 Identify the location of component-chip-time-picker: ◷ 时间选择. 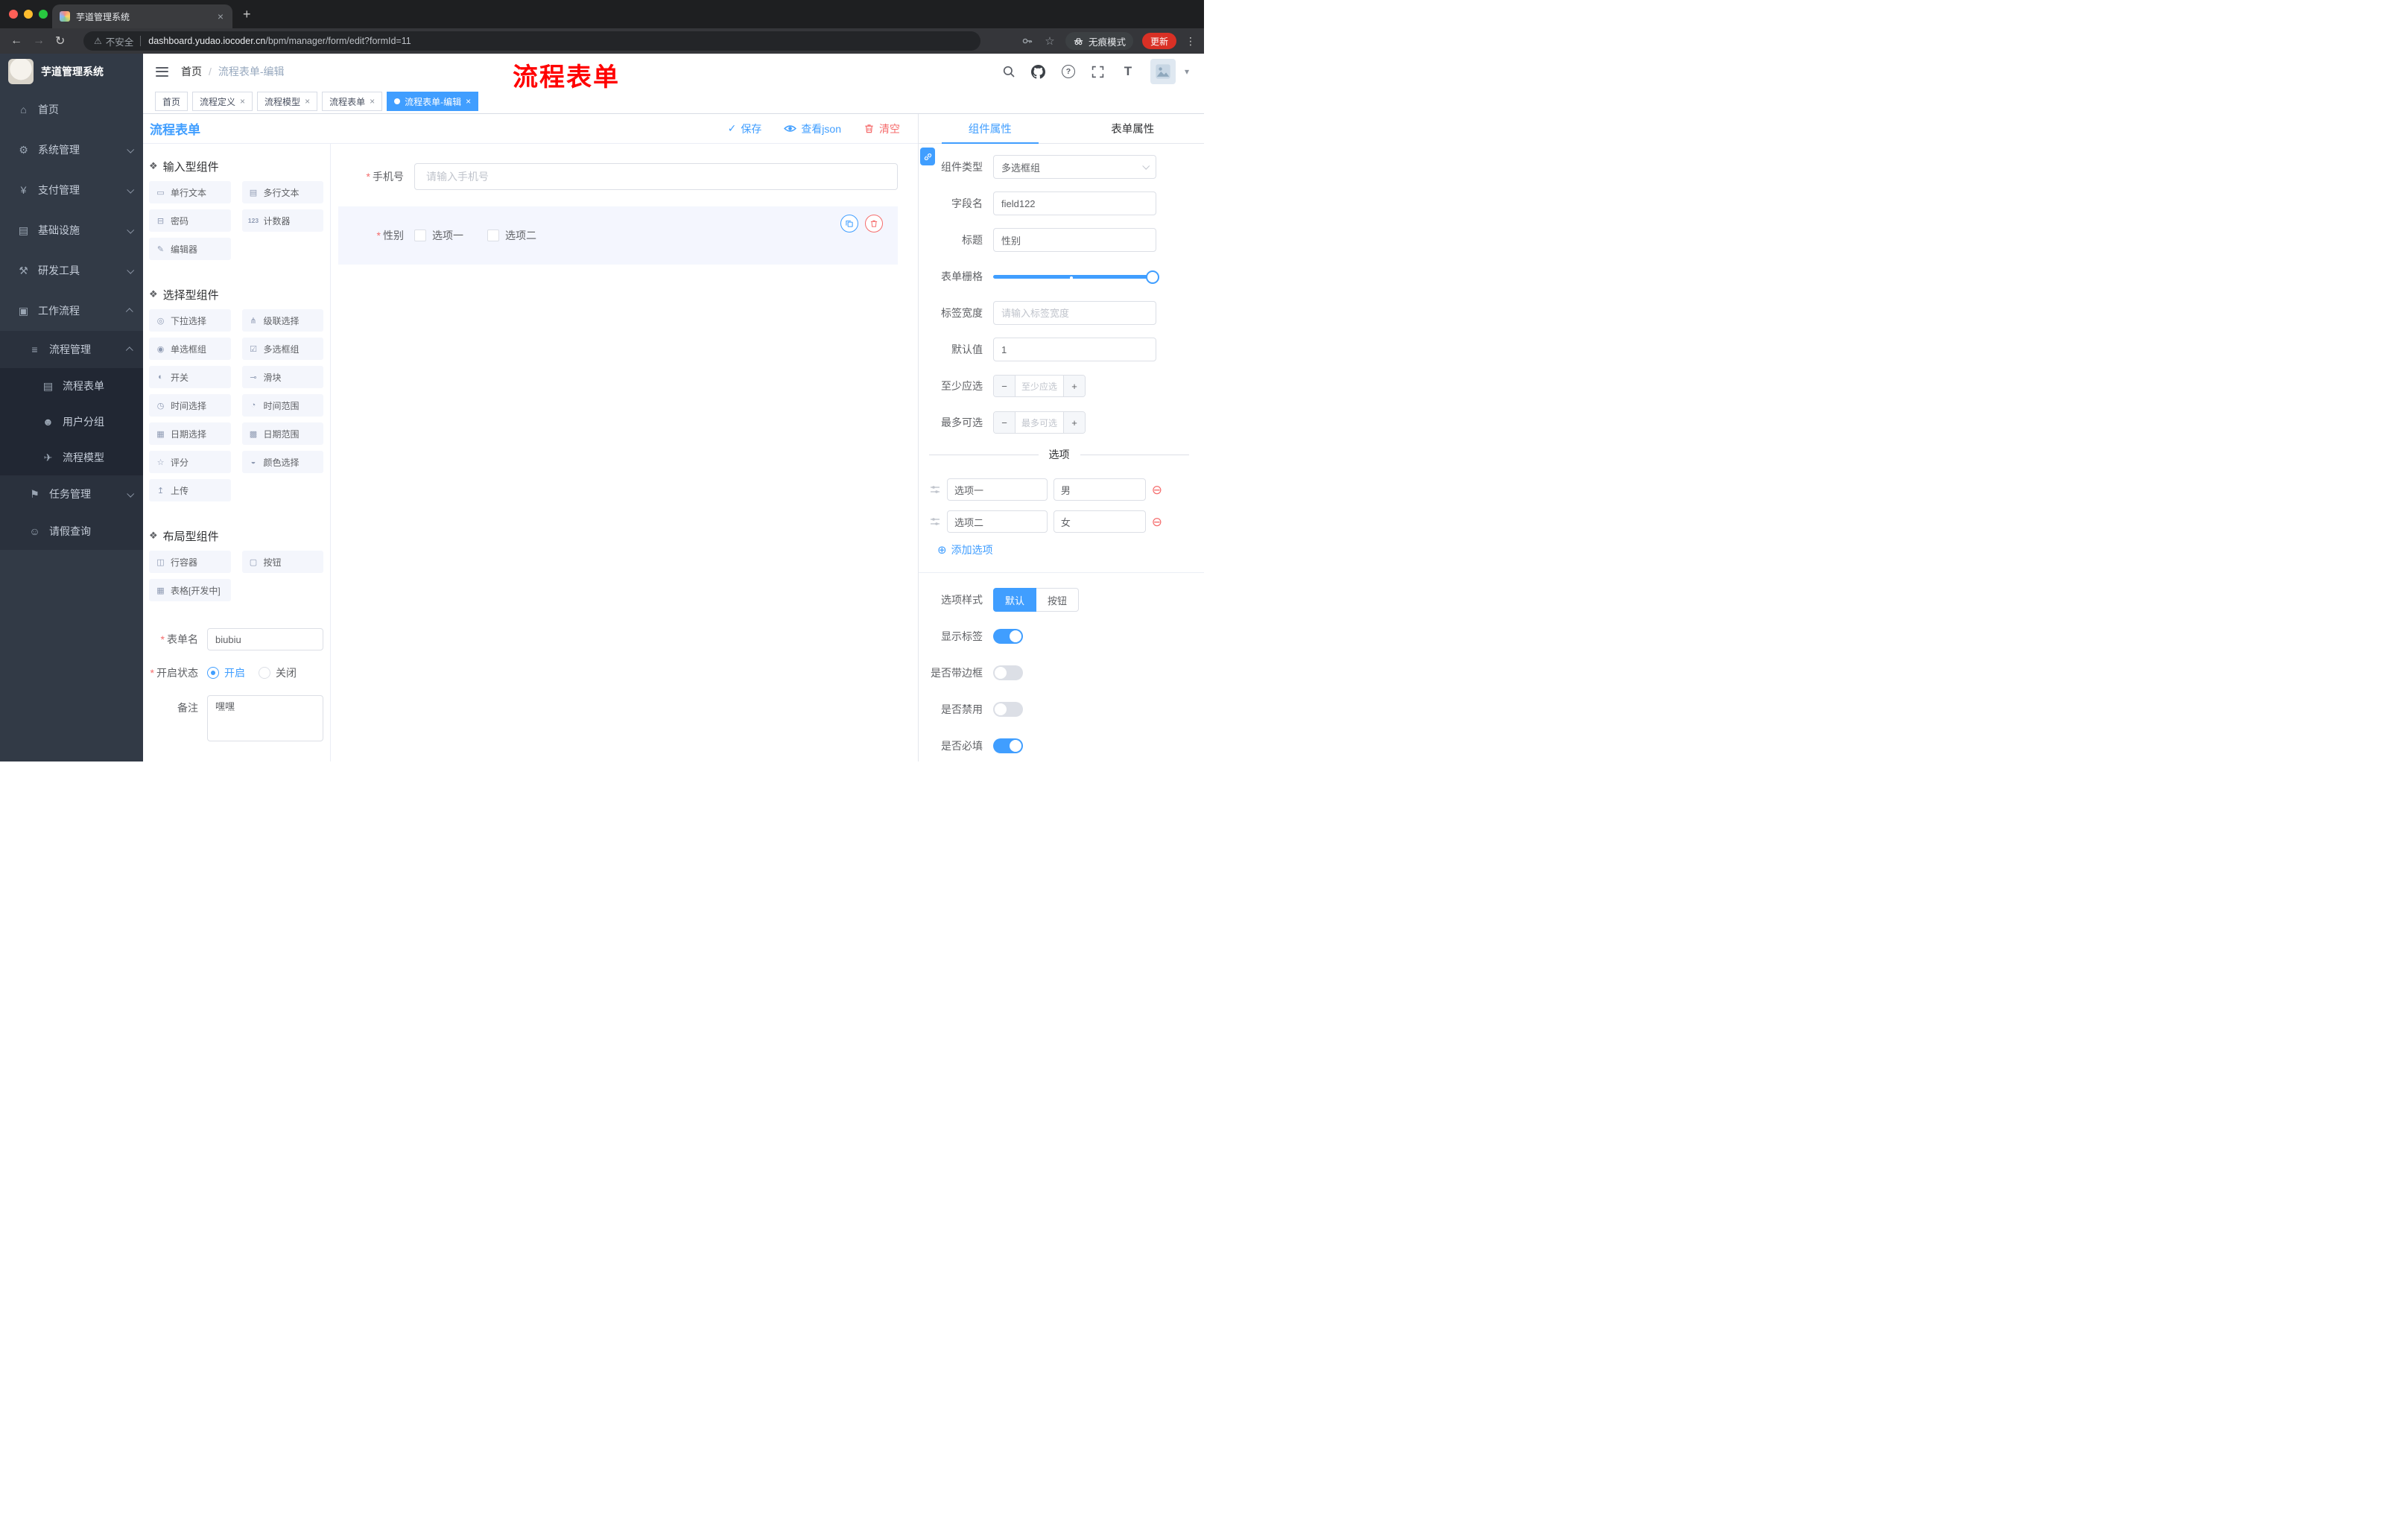
(190, 406).